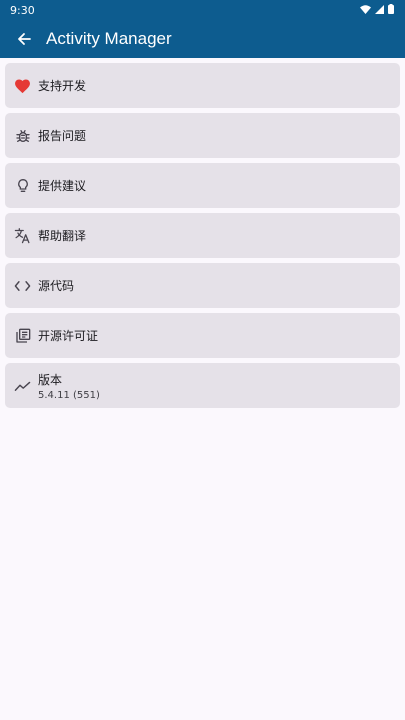 This screenshot has width=405, height=720. I want to click on translate-item: 帮助翻译, so click(202, 235).